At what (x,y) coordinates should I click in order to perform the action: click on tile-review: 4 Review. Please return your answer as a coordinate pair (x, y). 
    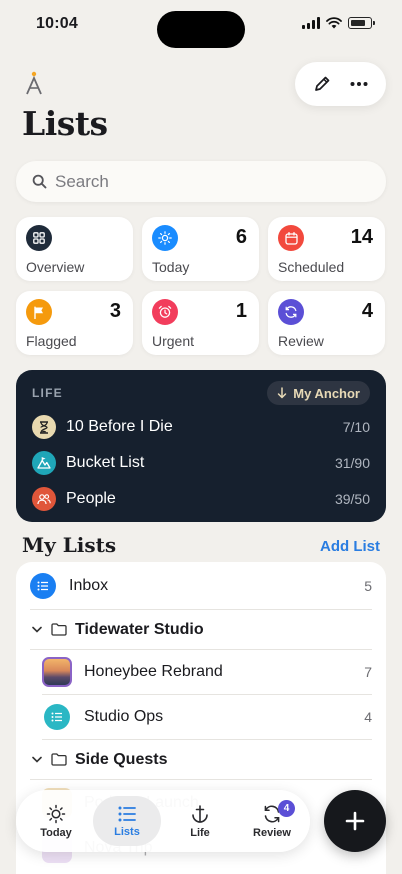
    Looking at the image, I should click on (326, 323).